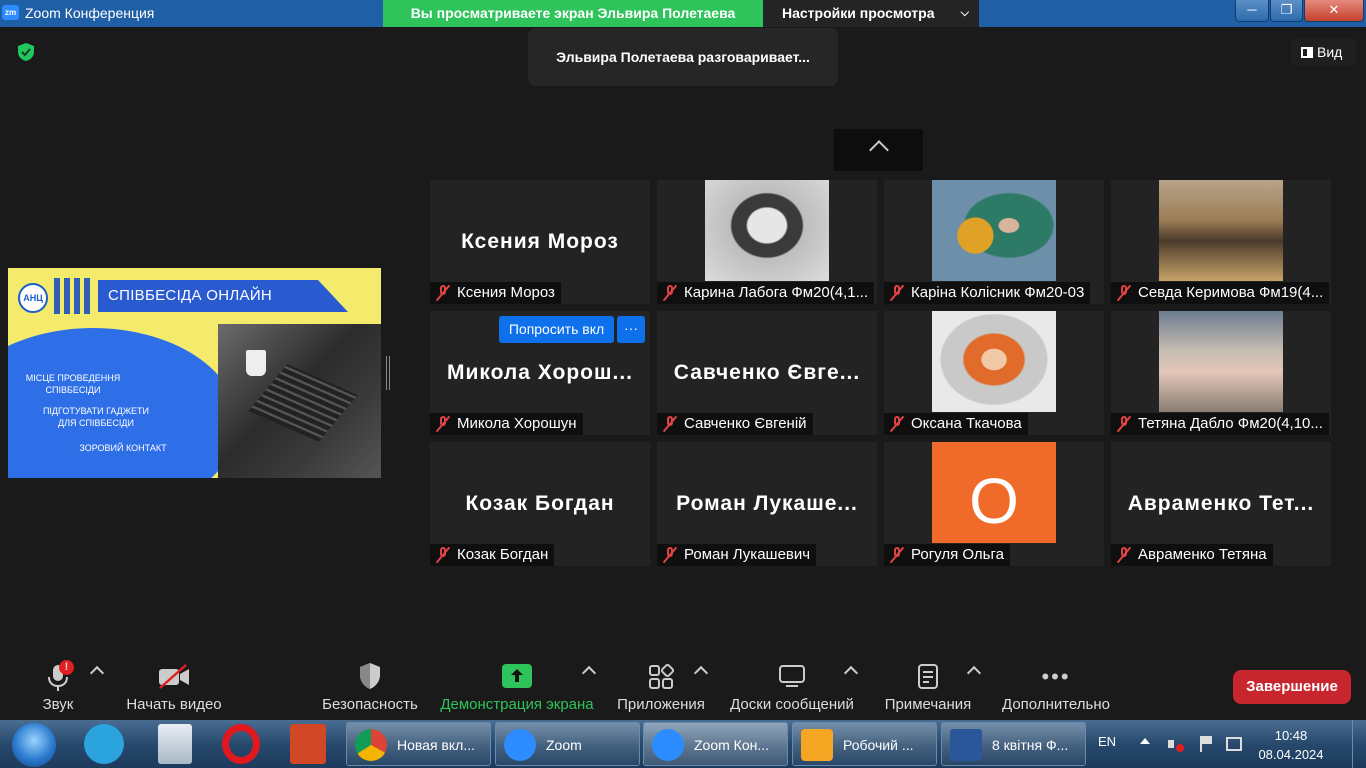  I want to click on participant-avatar: O, so click(994, 492).